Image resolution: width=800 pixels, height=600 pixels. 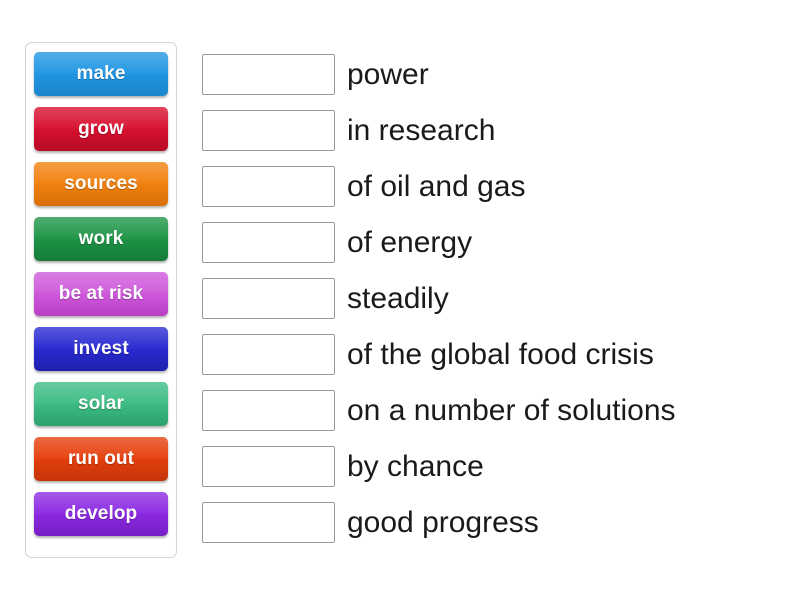 I want to click on word-tile-label: sources, so click(x=101, y=183).